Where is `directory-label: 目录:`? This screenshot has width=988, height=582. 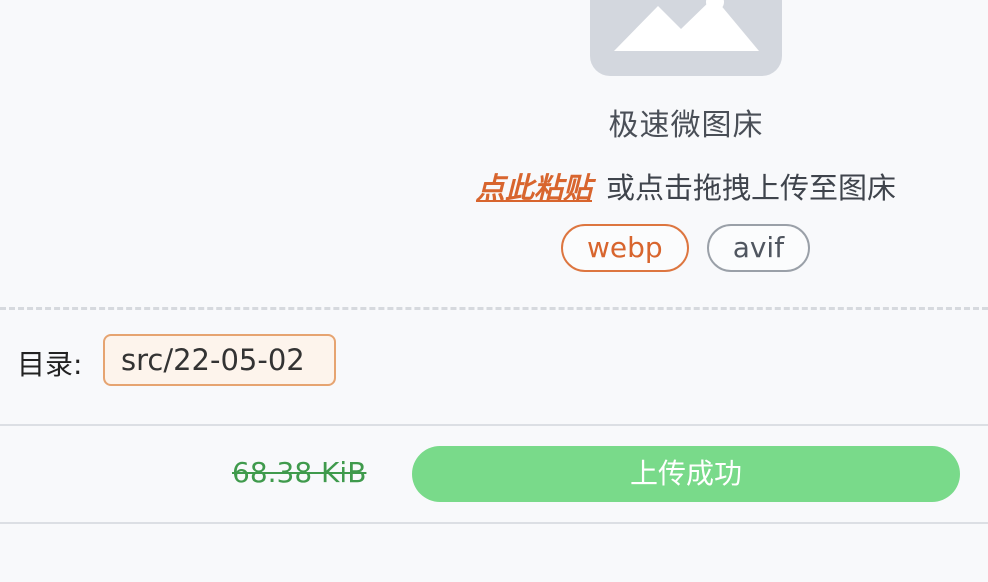
directory-label: 目录: is located at coordinates (50, 364).